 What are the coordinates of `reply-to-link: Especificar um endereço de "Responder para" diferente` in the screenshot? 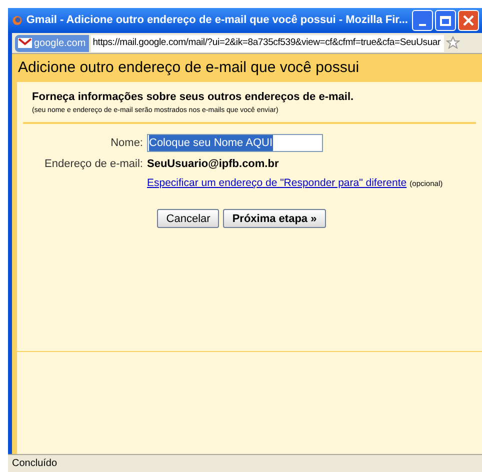 It's located at (277, 182).